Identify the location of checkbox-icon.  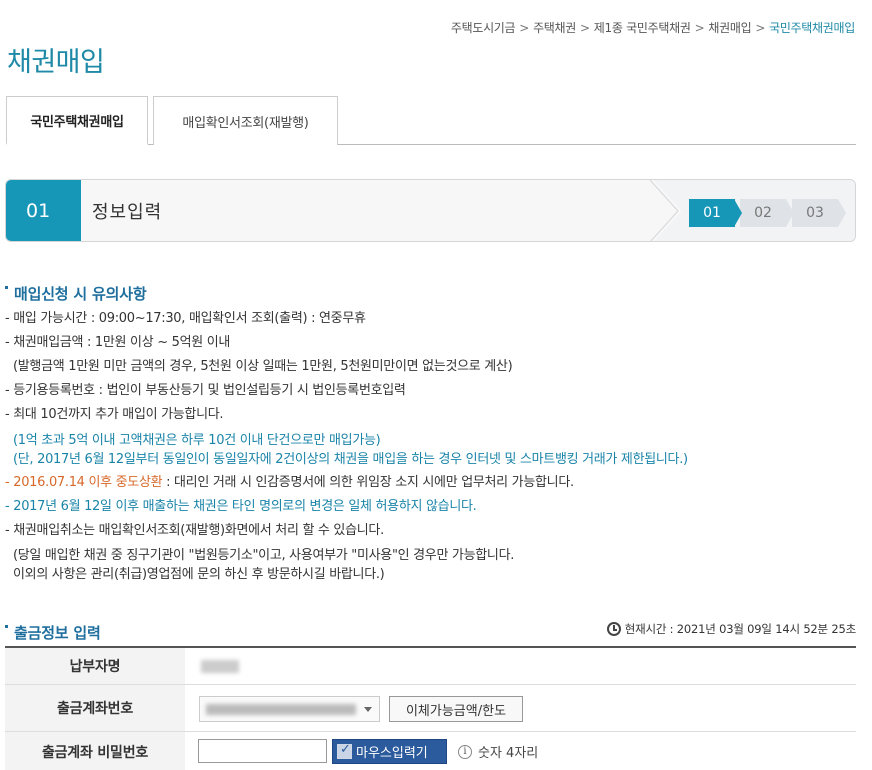
(344, 750).